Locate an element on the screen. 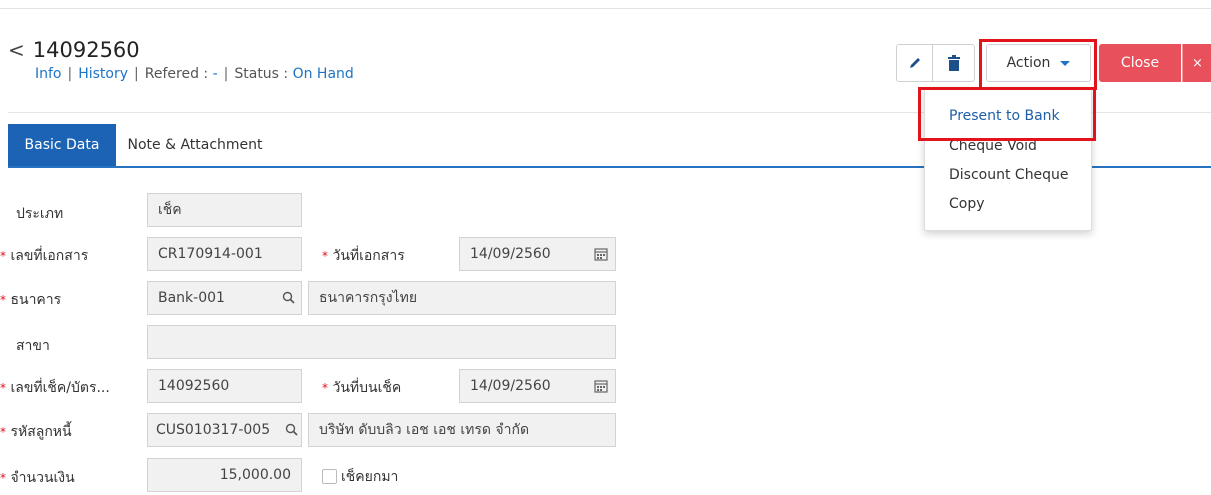  refered-value: - is located at coordinates (215, 74).